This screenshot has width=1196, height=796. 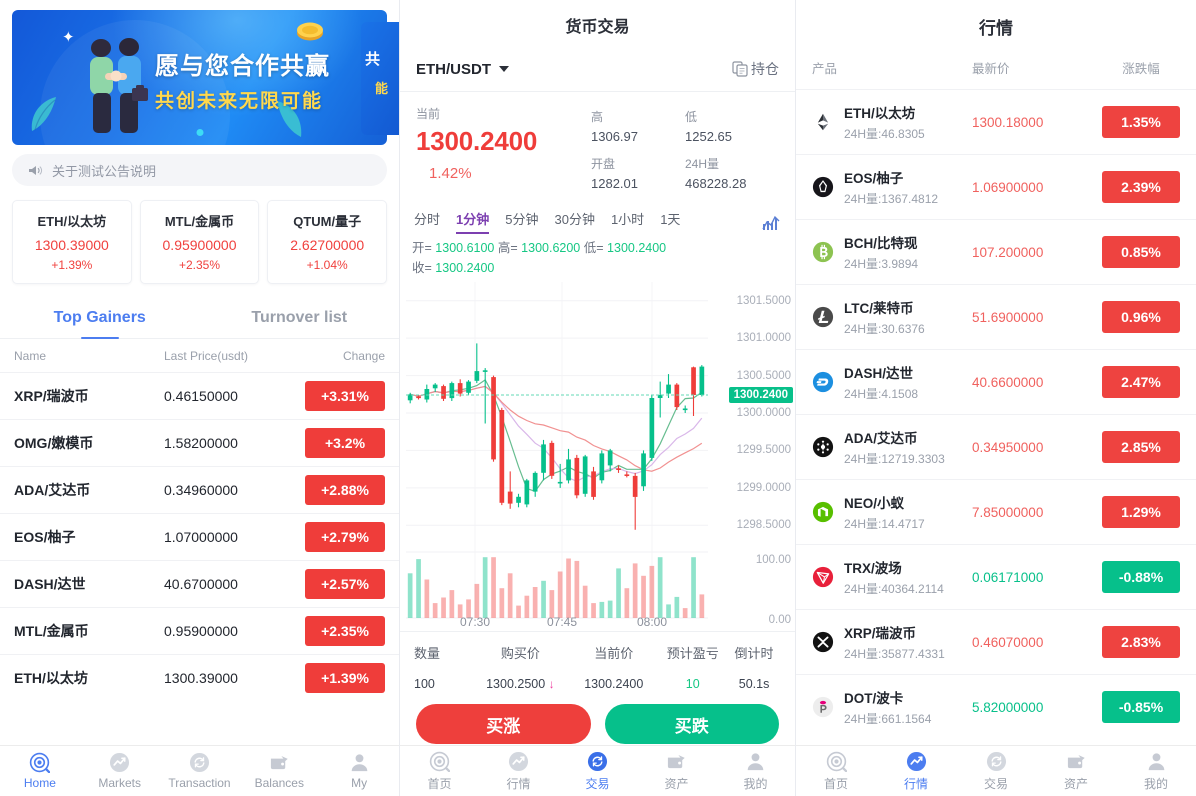 I want to click on current-price-block: 当前 1300.2400 1.42%, so click(x=503, y=148).